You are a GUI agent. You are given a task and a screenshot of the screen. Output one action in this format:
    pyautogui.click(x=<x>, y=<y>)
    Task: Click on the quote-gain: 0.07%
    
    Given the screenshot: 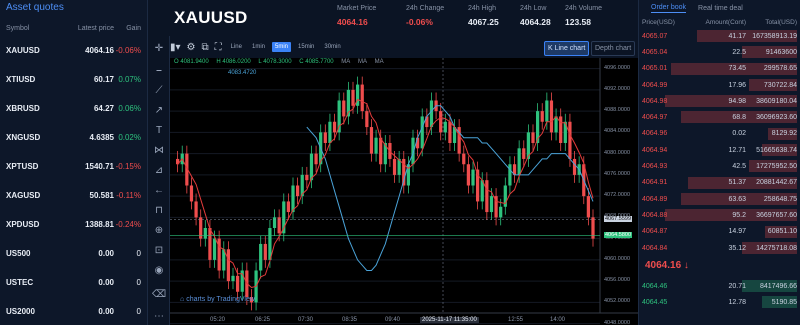 What is the action you would take?
    pyautogui.click(x=129, y=79)
    